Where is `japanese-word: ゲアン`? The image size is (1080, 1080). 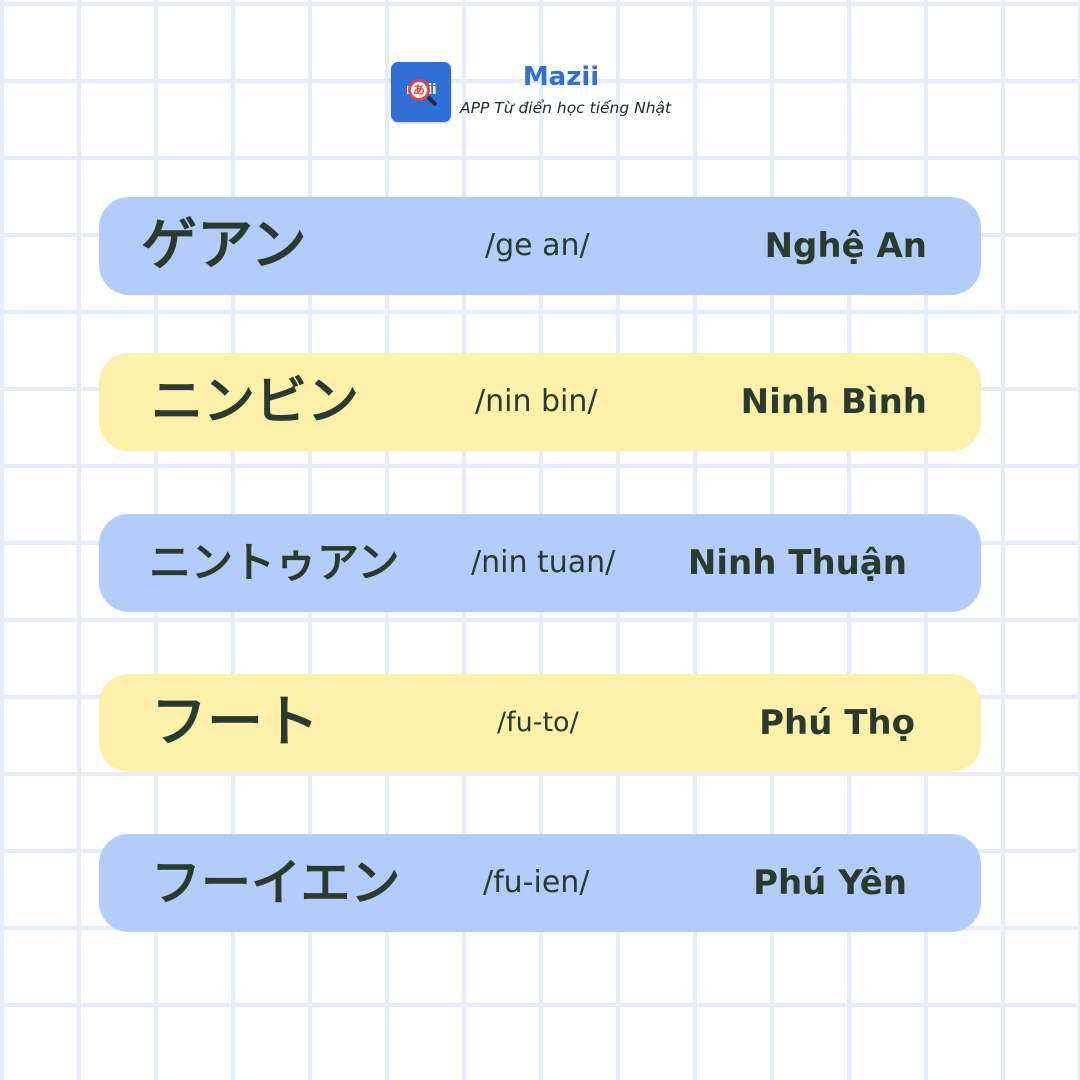 japanese-word: ゲアン is located at coordinates (224, 245).